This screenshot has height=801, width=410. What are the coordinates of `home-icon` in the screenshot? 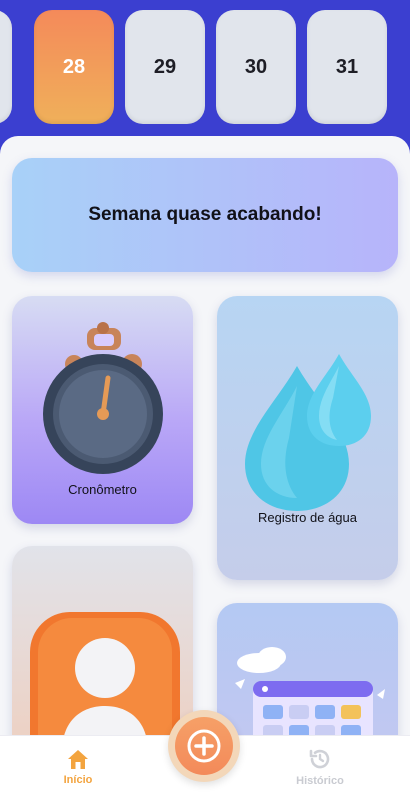 It's located at (78, 759).